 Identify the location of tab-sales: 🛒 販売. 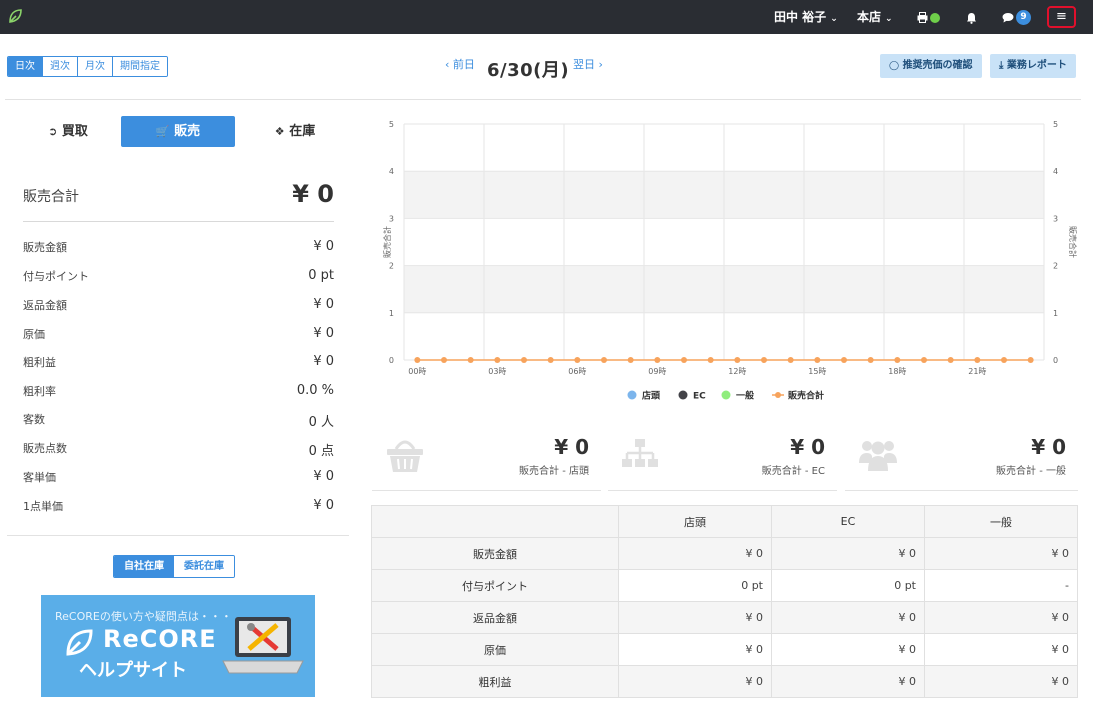
(178, 131).